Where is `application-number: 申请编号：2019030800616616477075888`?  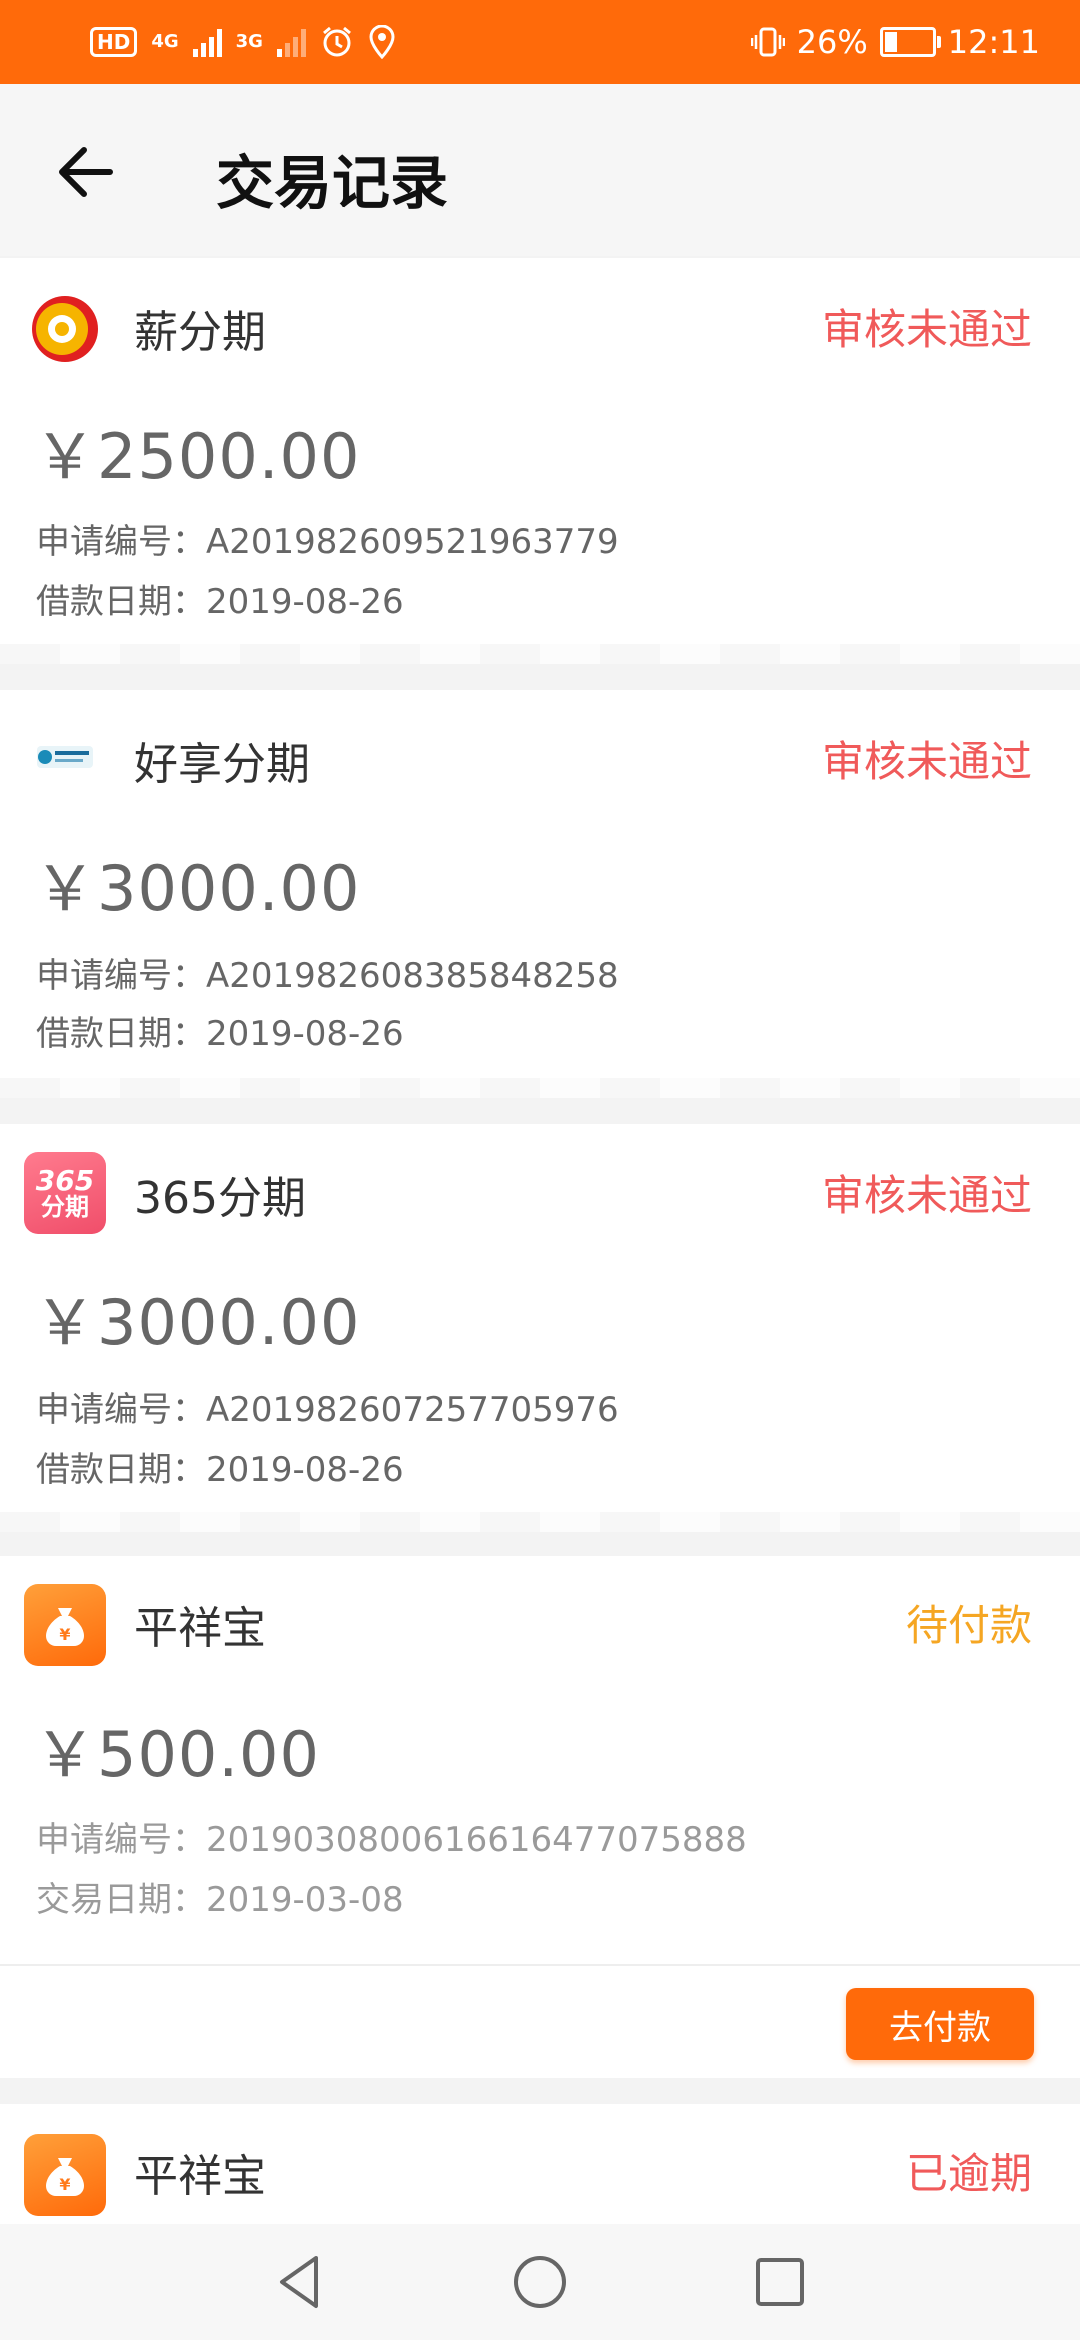 application-number: 申请编号：2019030800616616477075888 is located at coordinates (391, 1840).